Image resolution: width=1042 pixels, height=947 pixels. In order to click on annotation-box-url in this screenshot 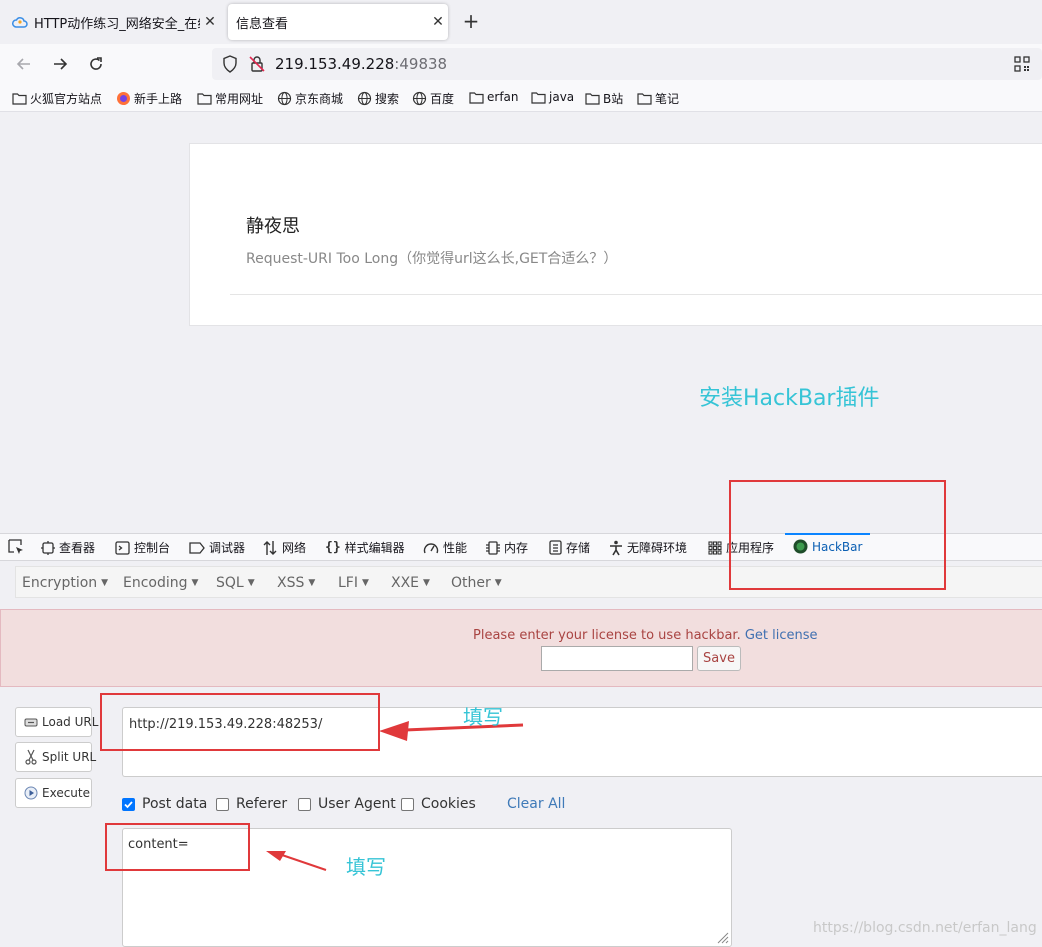, I will do `click(240, 722)`.